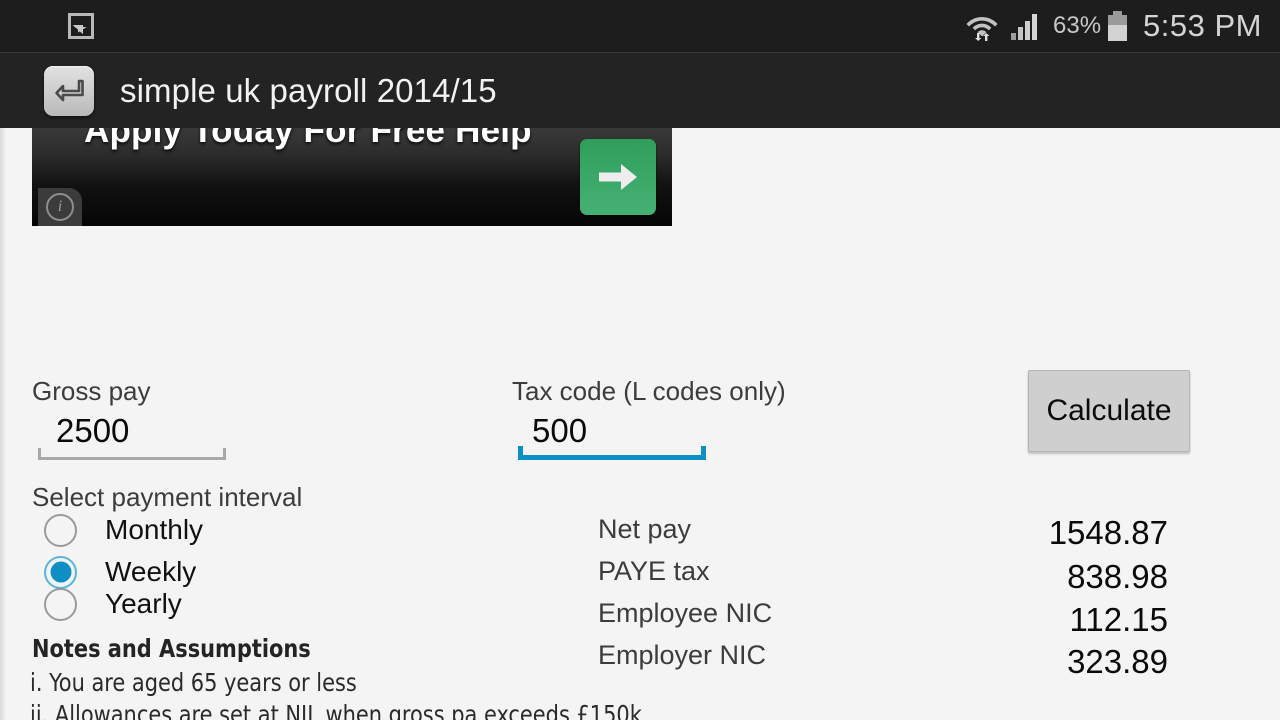  Describe the element at coordinates (1202, 25) in the screenshot. I see `status-bar-clock: 5:53 PM` at that location.